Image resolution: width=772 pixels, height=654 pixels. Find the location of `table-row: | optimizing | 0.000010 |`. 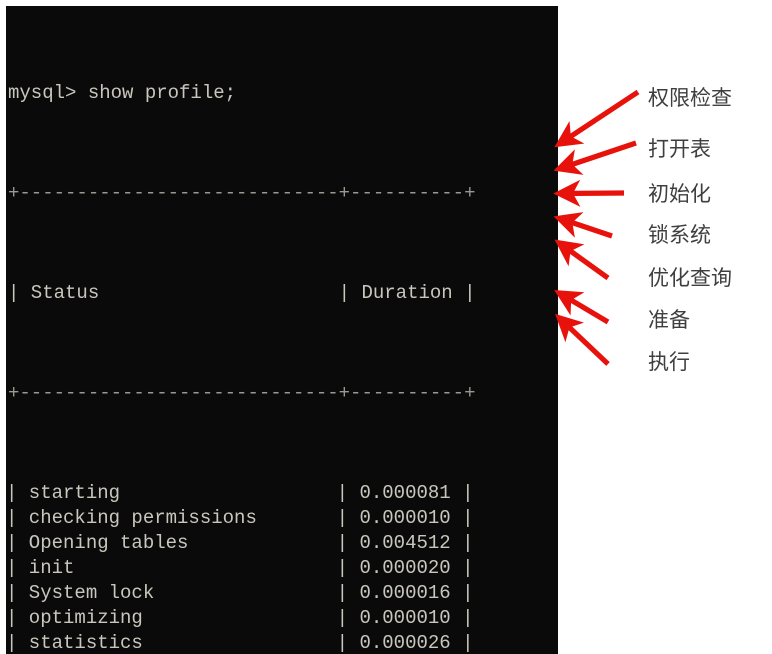

table-row: | optimizing | 0.000010 | is located at coordinates (240, 618).